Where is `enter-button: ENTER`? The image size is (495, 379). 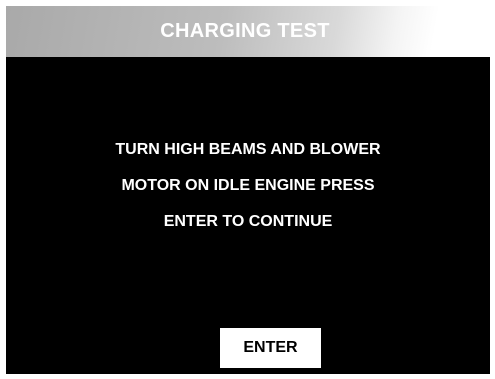
enter-button: ENTER is located at coordinates (270, 348).